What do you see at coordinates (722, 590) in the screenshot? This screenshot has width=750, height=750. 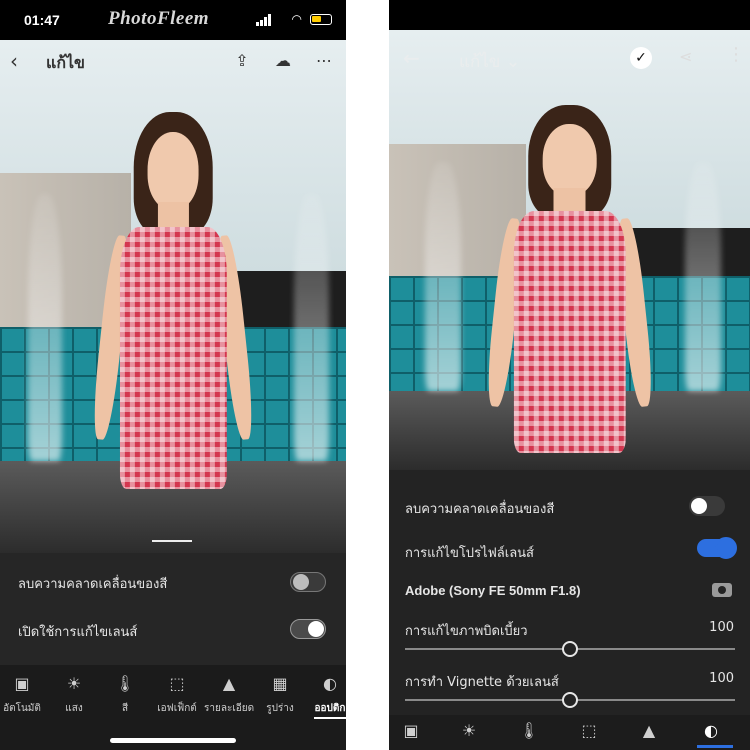 I see `camera-icon` at bounding box center [722, 590].